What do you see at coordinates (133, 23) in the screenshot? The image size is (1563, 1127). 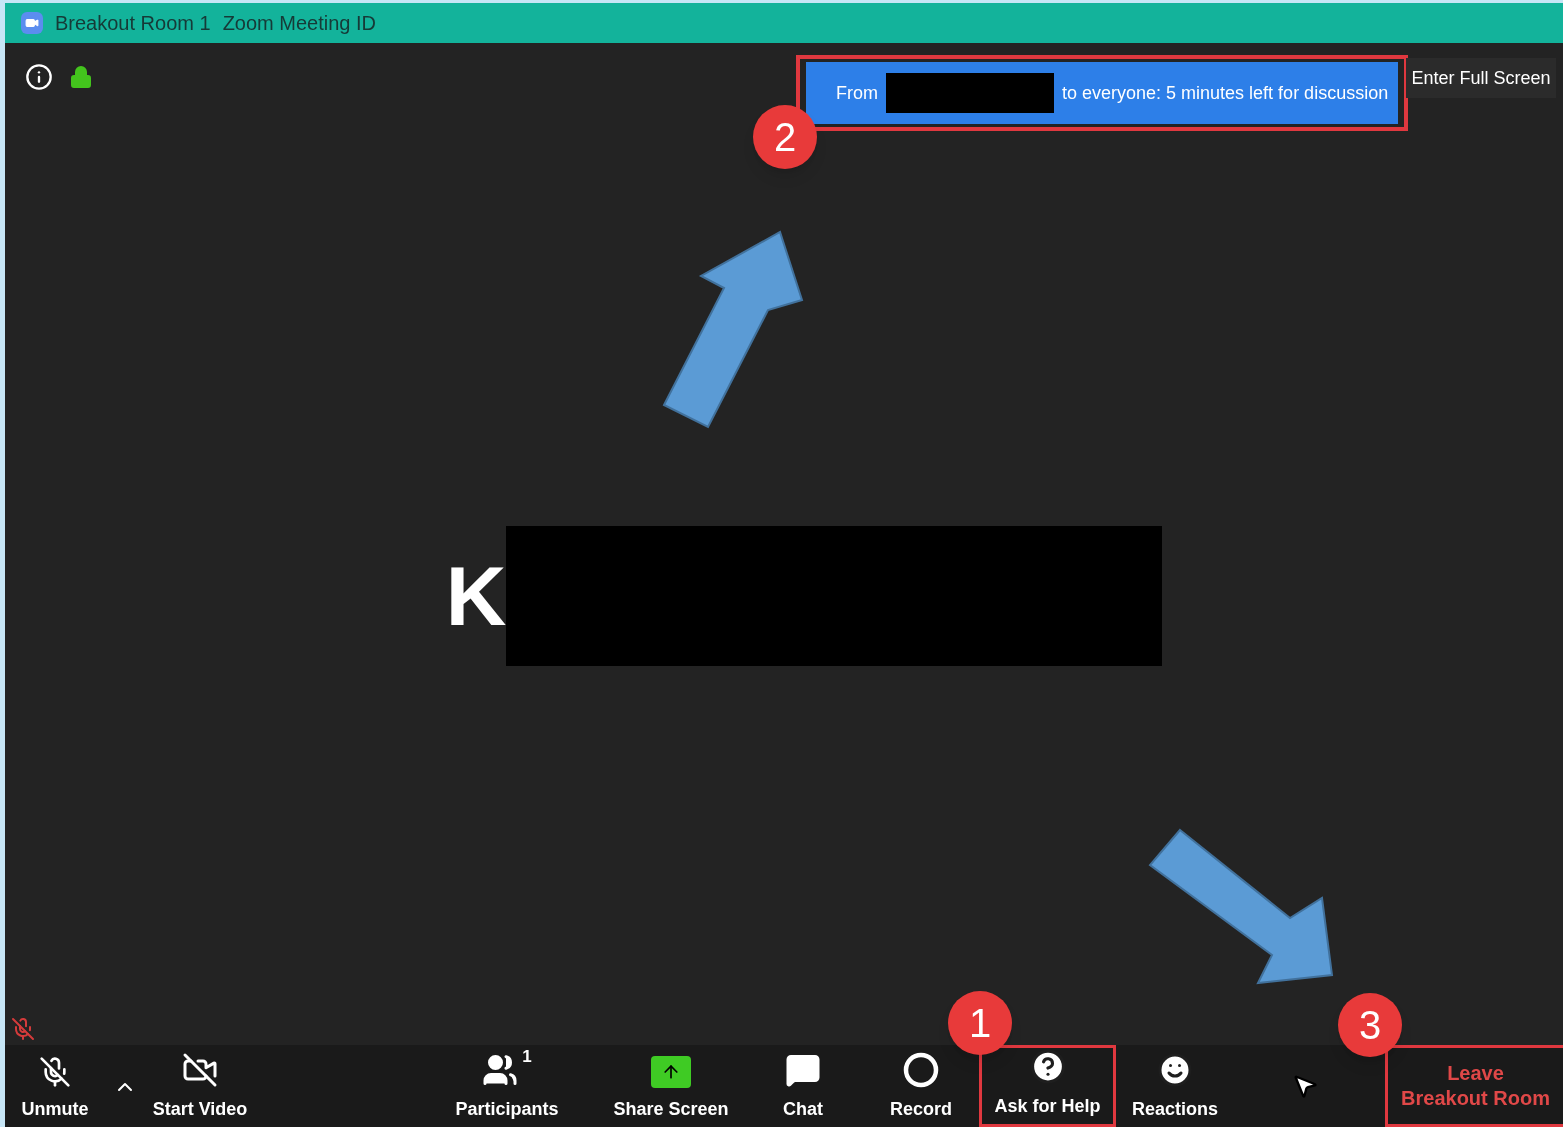 I see `window-title: Breakout Room 1` at bounding box center [133, 23].